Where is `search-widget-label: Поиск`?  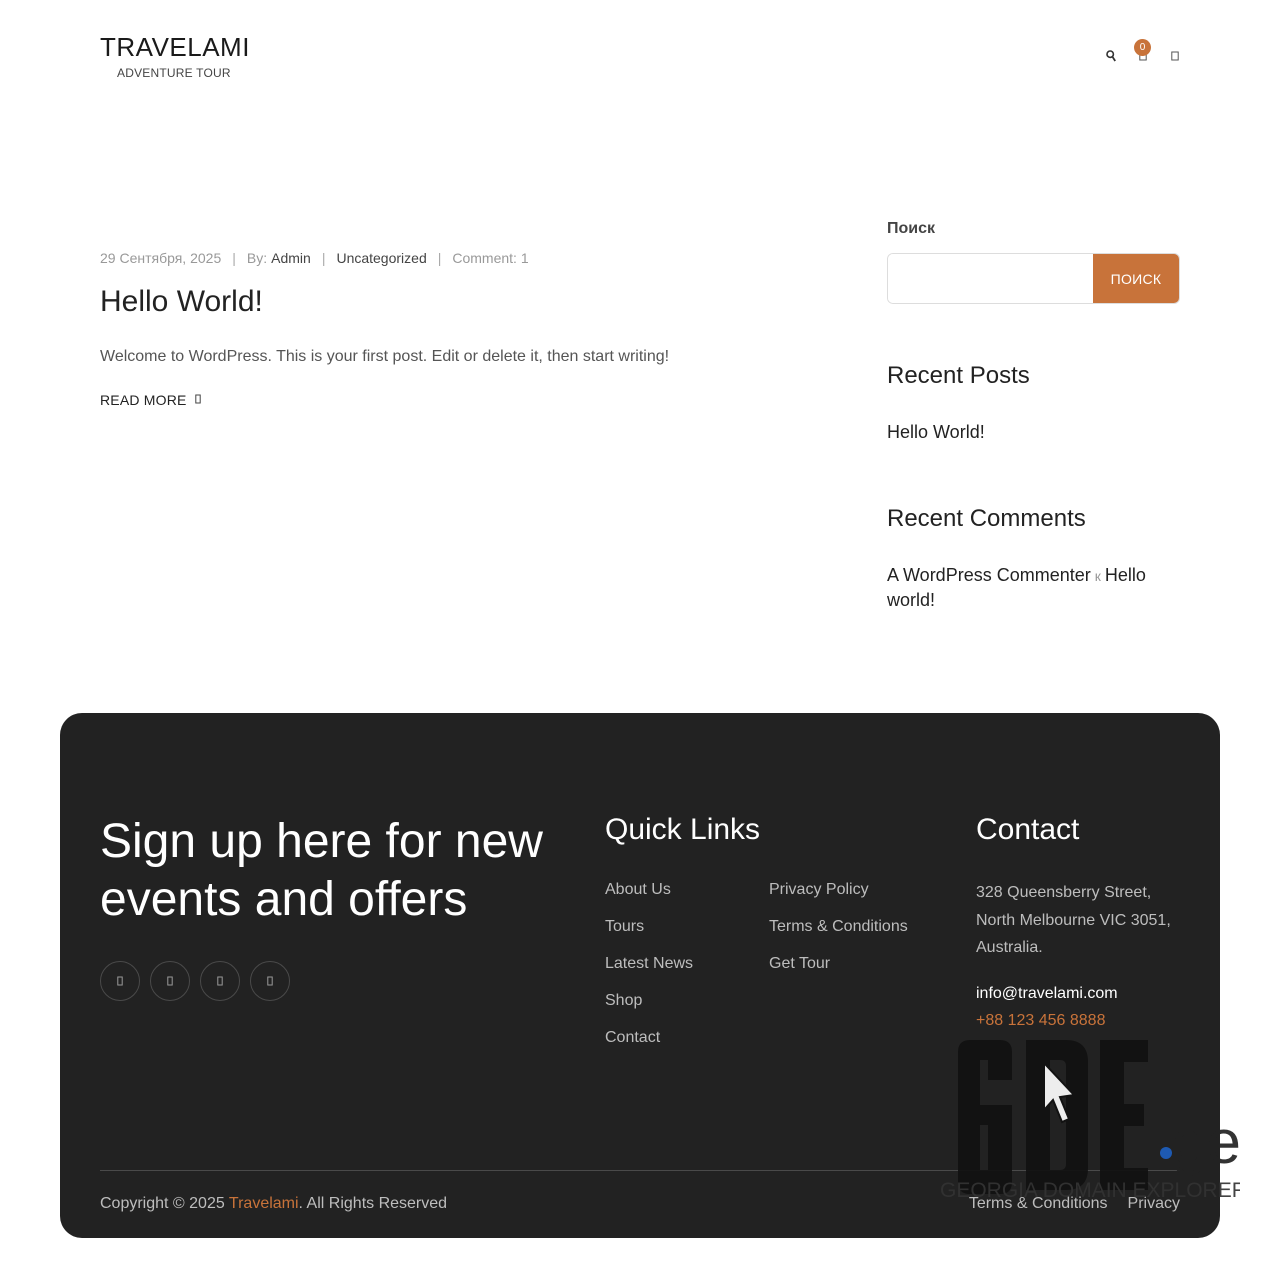
search-widget-label: Поиск is located at coordinates (911, 228).